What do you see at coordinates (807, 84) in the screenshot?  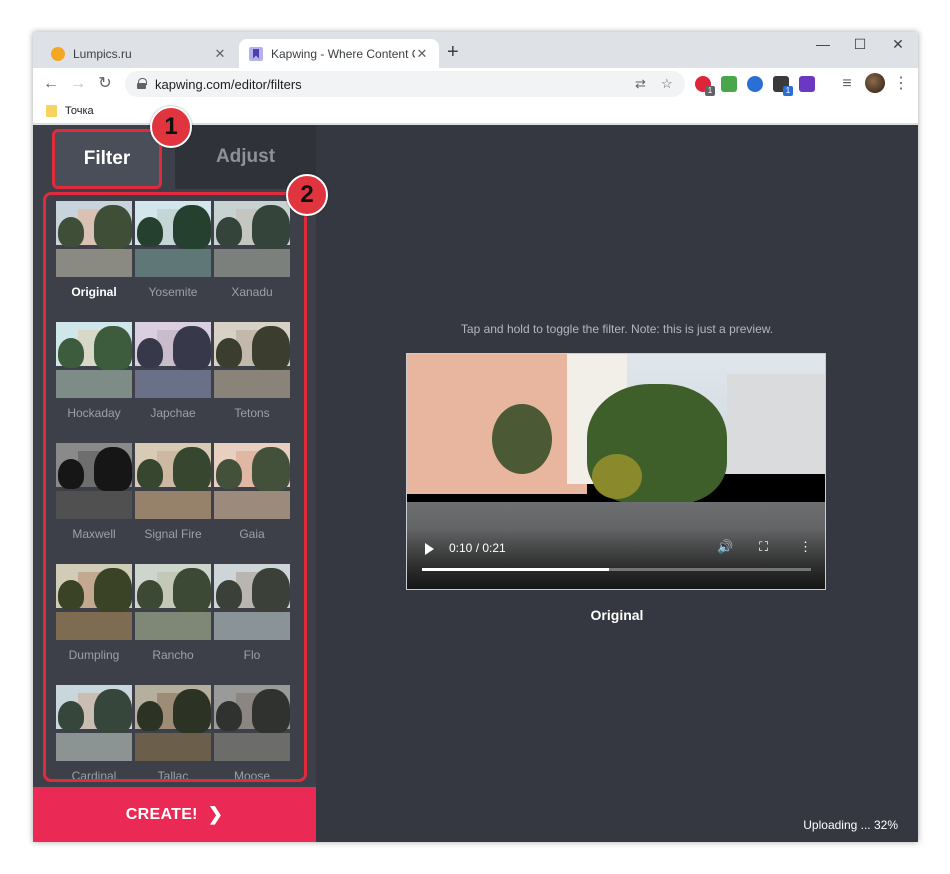 I see `ad-extension-icon` at bounding box center [807, 84].